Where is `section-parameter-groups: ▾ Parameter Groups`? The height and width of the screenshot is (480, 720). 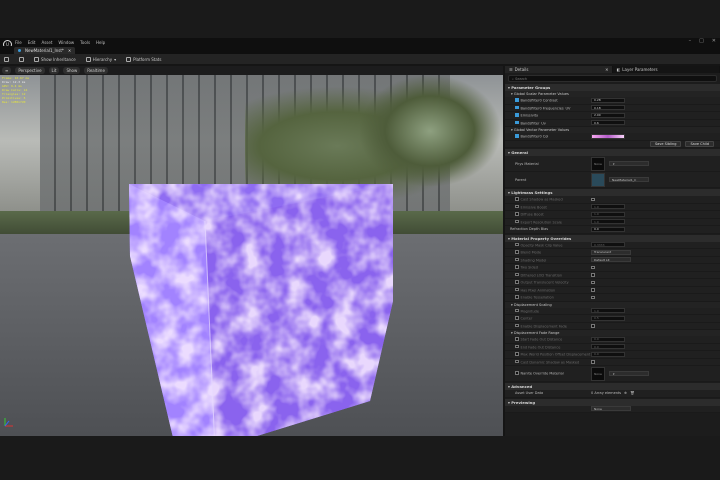 section-parameter-groups: ▾ Parameter Groups is located at coordinates (612, 87).